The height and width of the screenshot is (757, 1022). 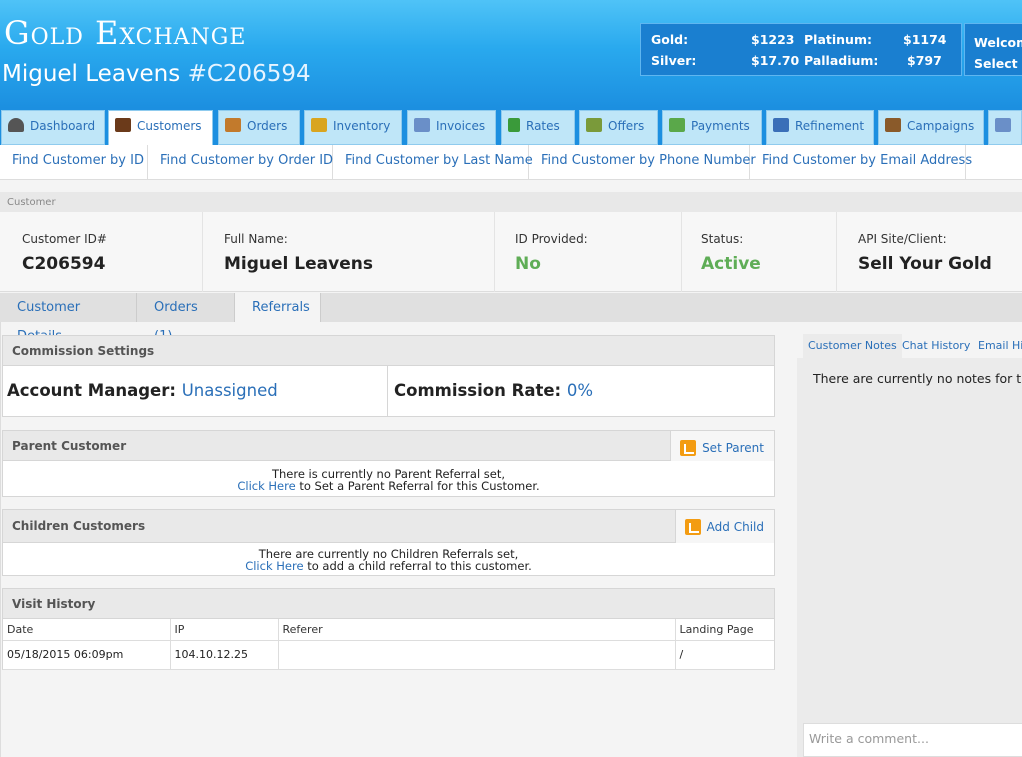 What do you see at coordinates (87, 654) in the screenshot?
I see `visit-date: 05/18/2015 06:09pm` at bounding box center [87, 654].